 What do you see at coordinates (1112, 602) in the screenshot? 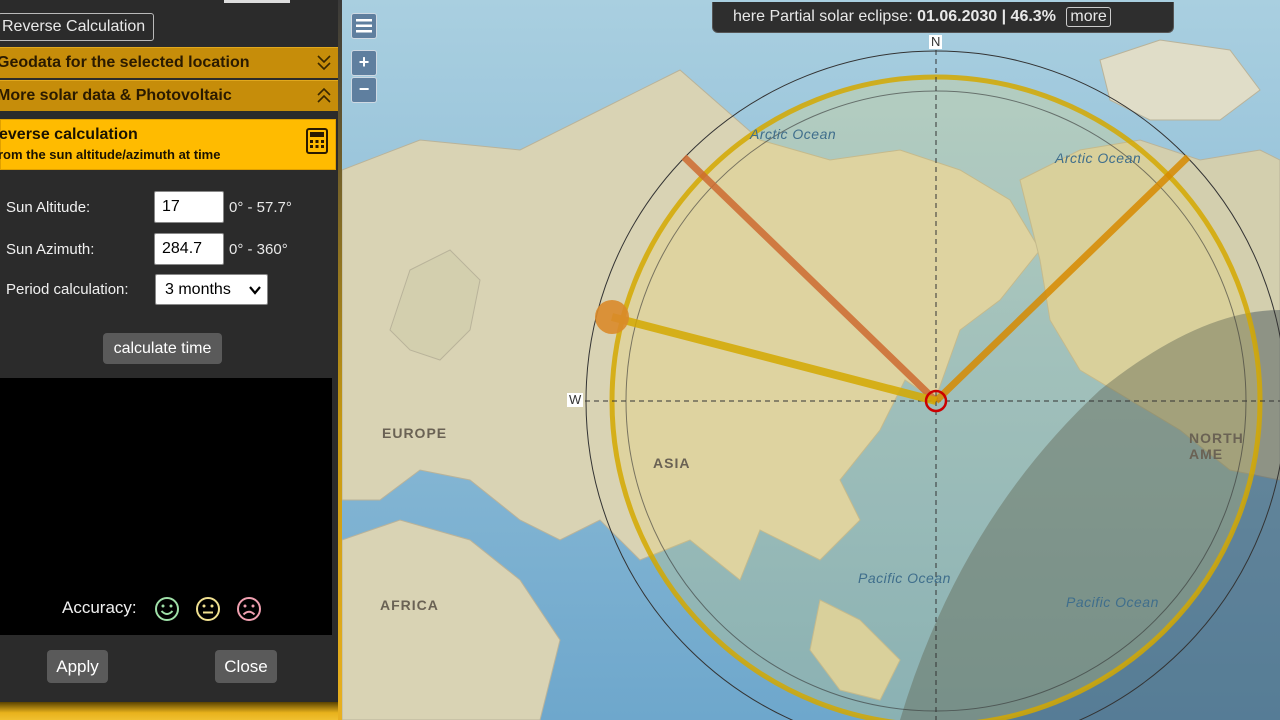
I see `ocean-label-pacific-2: Pacific Ocean` at bounding box center [1112, 602].